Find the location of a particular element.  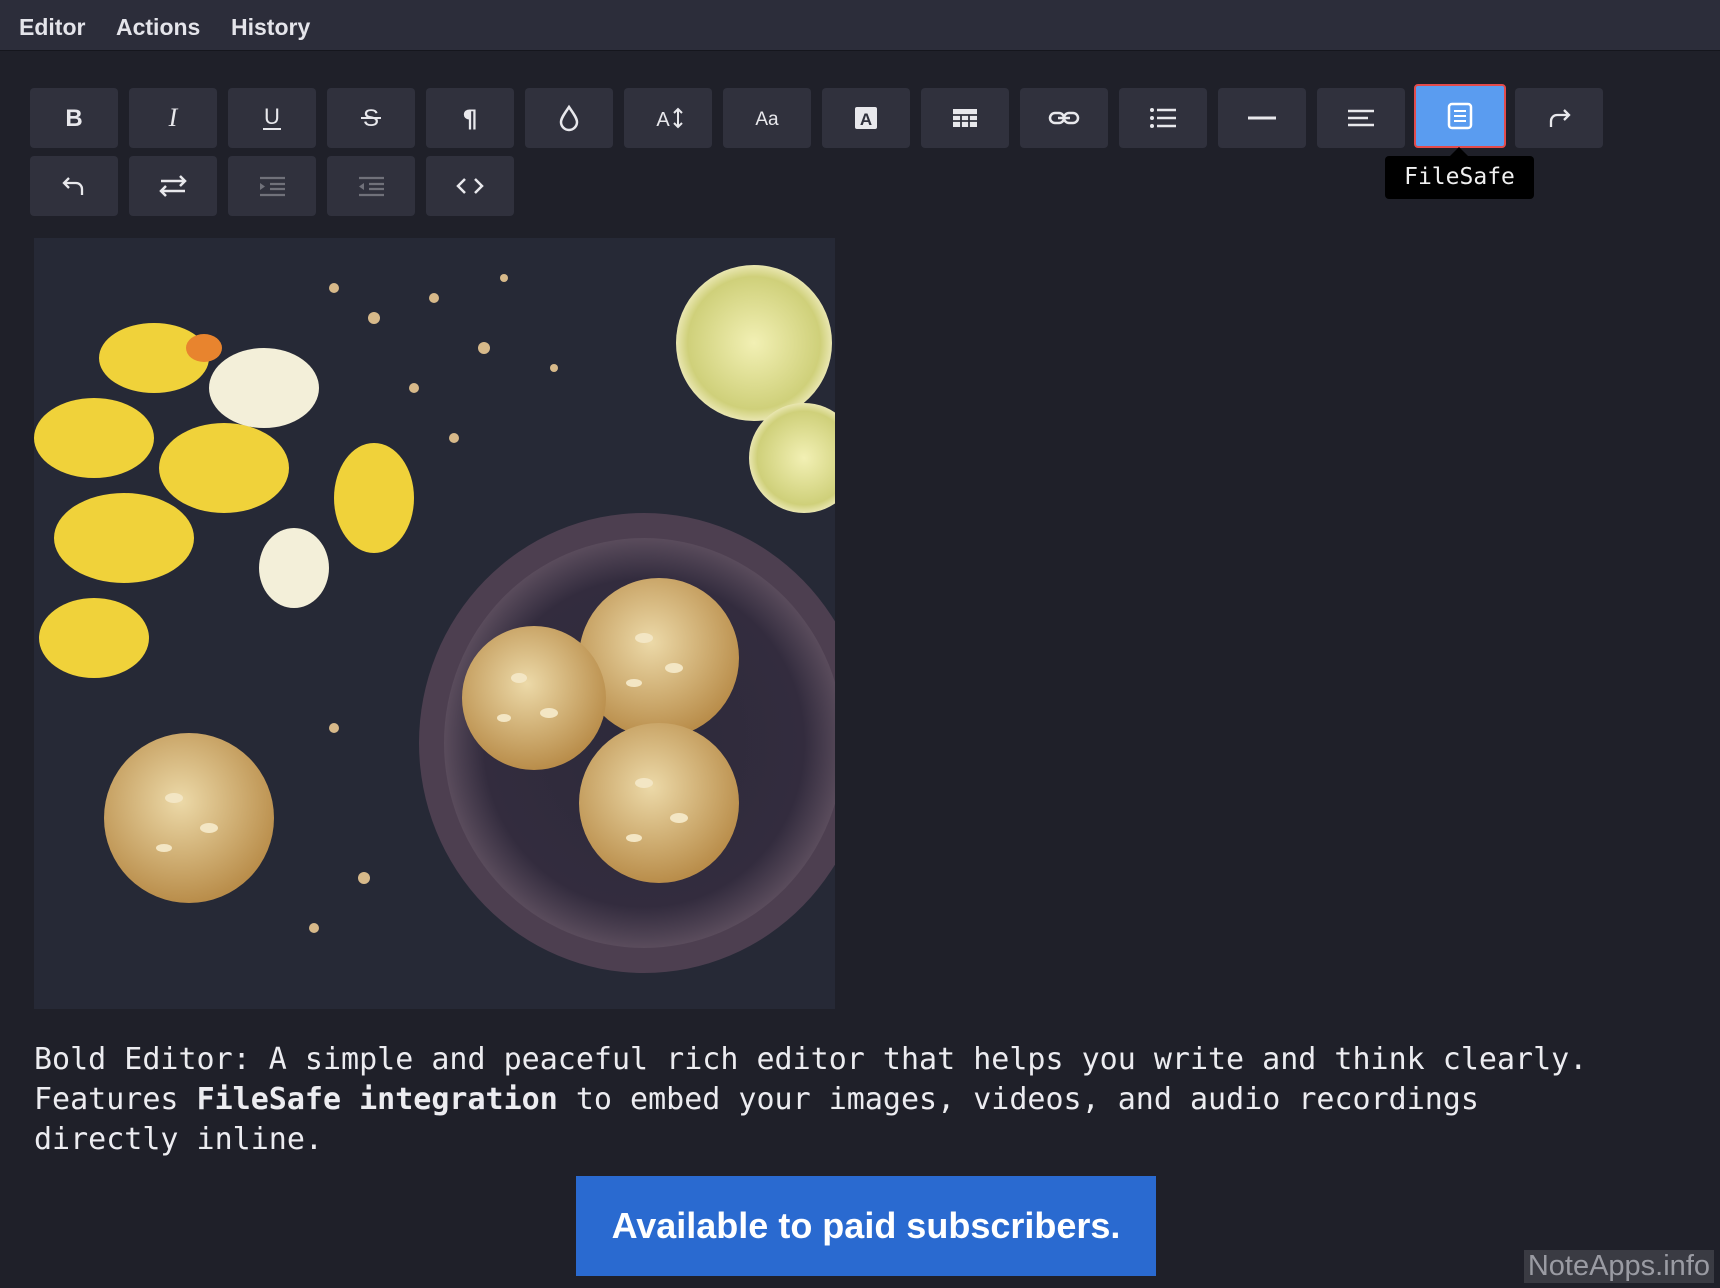

horizontal-rule-icon is located at coordinates (1262, 118).